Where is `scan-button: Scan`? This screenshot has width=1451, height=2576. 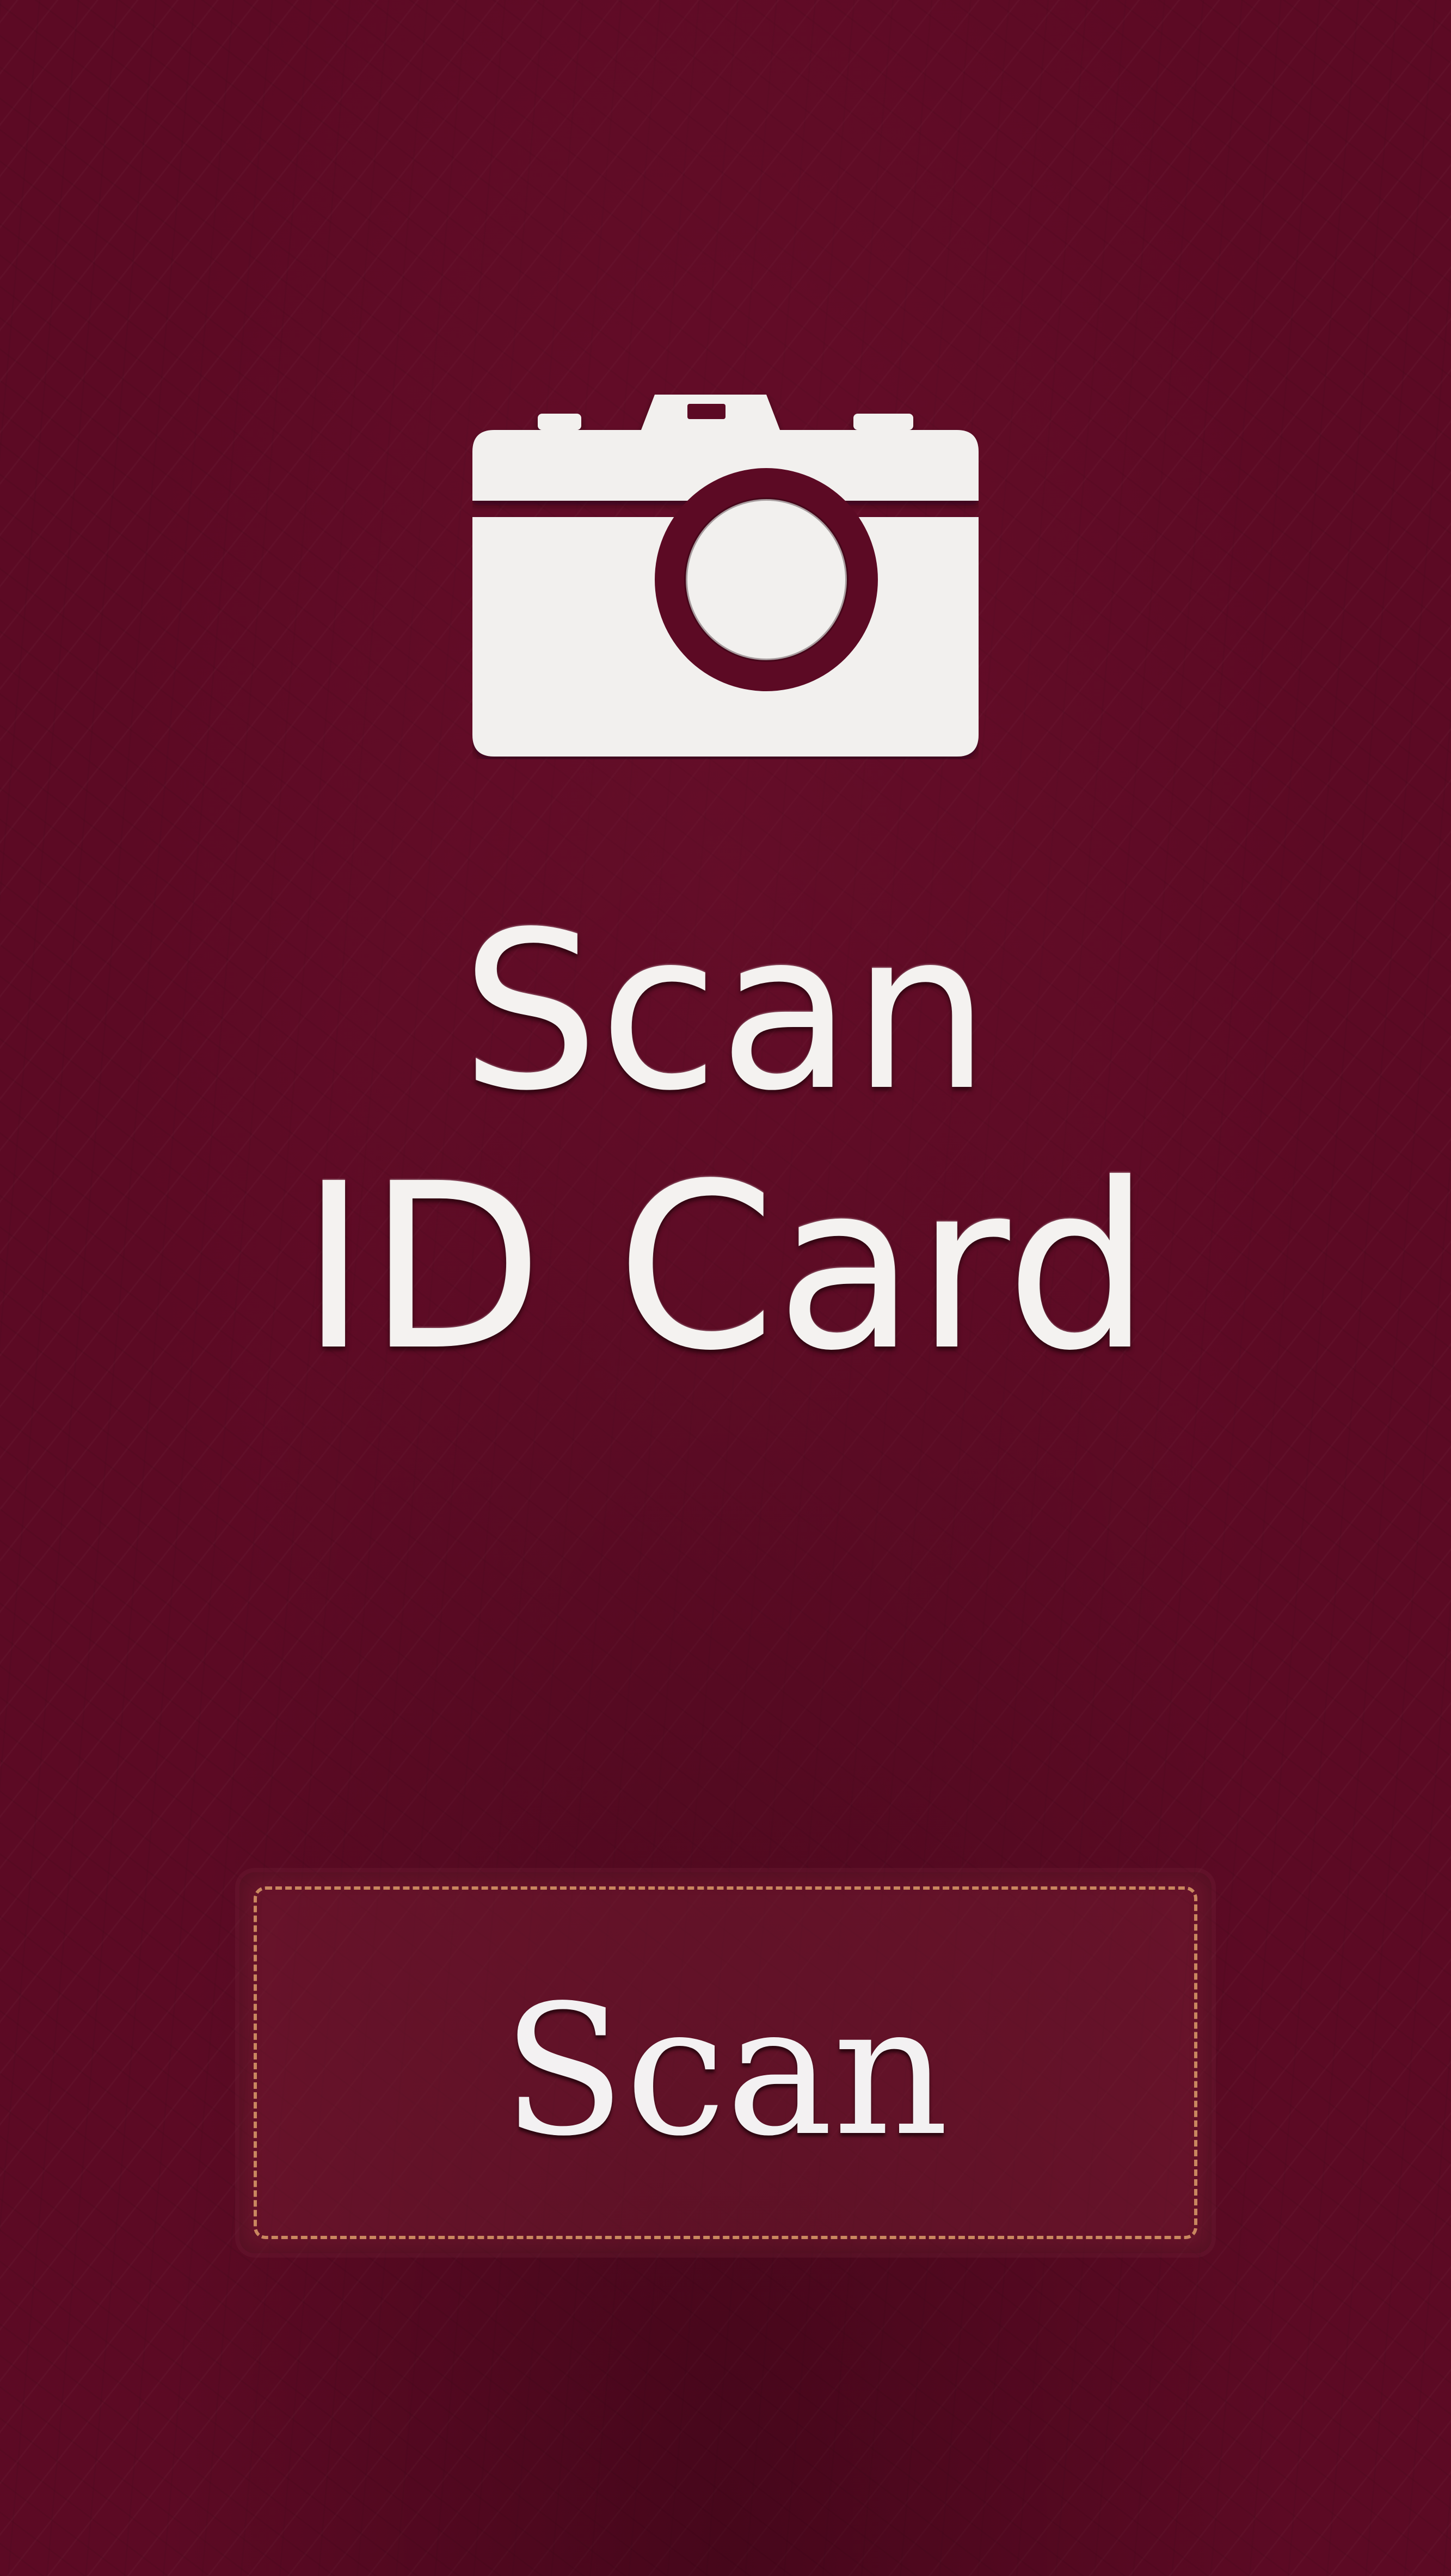 scan-button: Scan is located at coordinates (725, 2062).